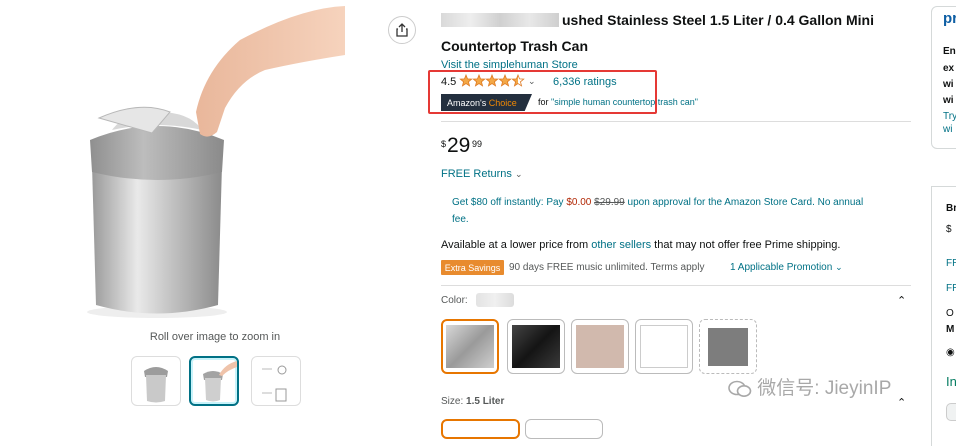 Image resolution: width=956 pixels, height=446 pixels. I want to click on wechat-watermark: 微信号: JieyinIP, so click(809, 386).